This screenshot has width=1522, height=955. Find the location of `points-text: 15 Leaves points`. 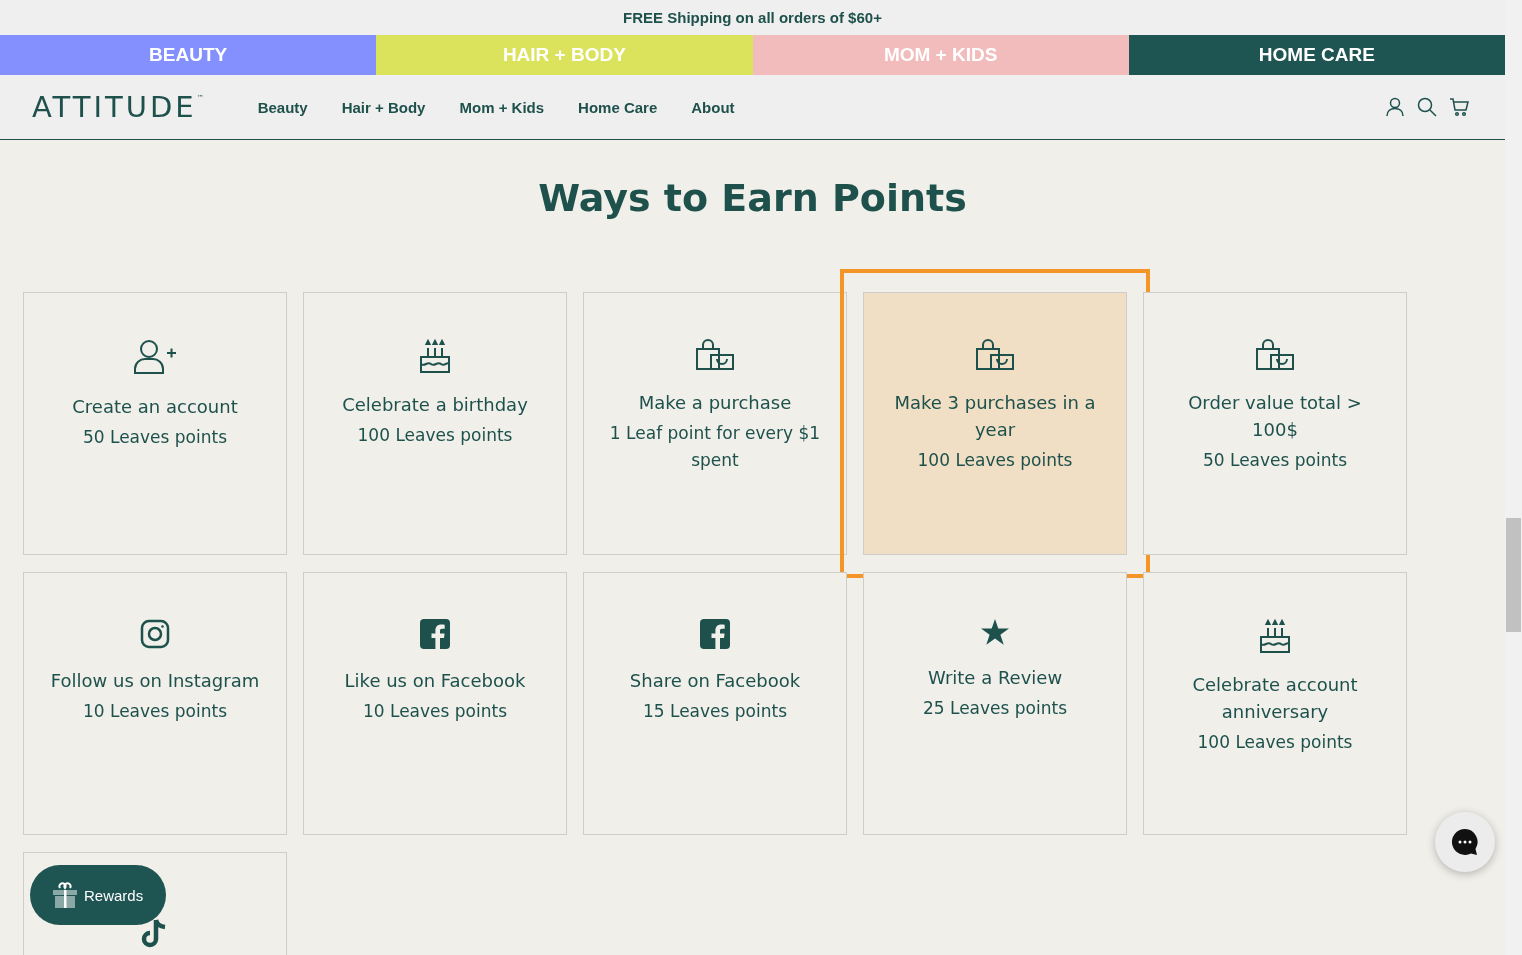

points-text: 15 Leaves points is located at coordinates (715, 711).